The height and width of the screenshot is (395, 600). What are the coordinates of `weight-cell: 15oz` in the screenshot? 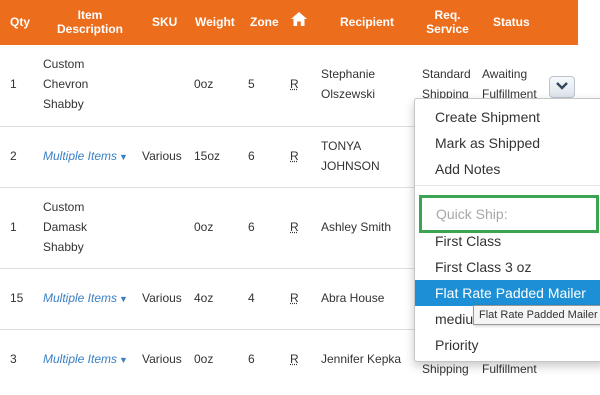 It's located at (207, 156).